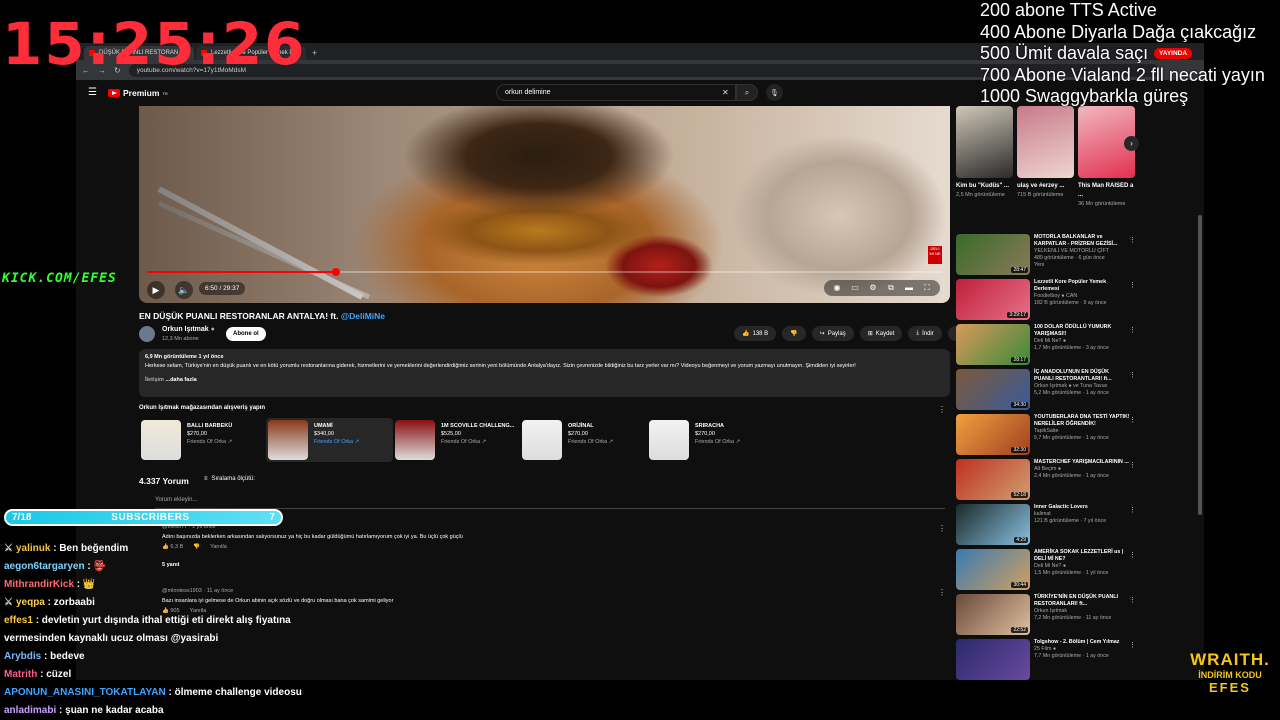  Describe the element at coordinates (755, 333) in the screenshot. I see `video-action-button: 👍 138 B` at that location.